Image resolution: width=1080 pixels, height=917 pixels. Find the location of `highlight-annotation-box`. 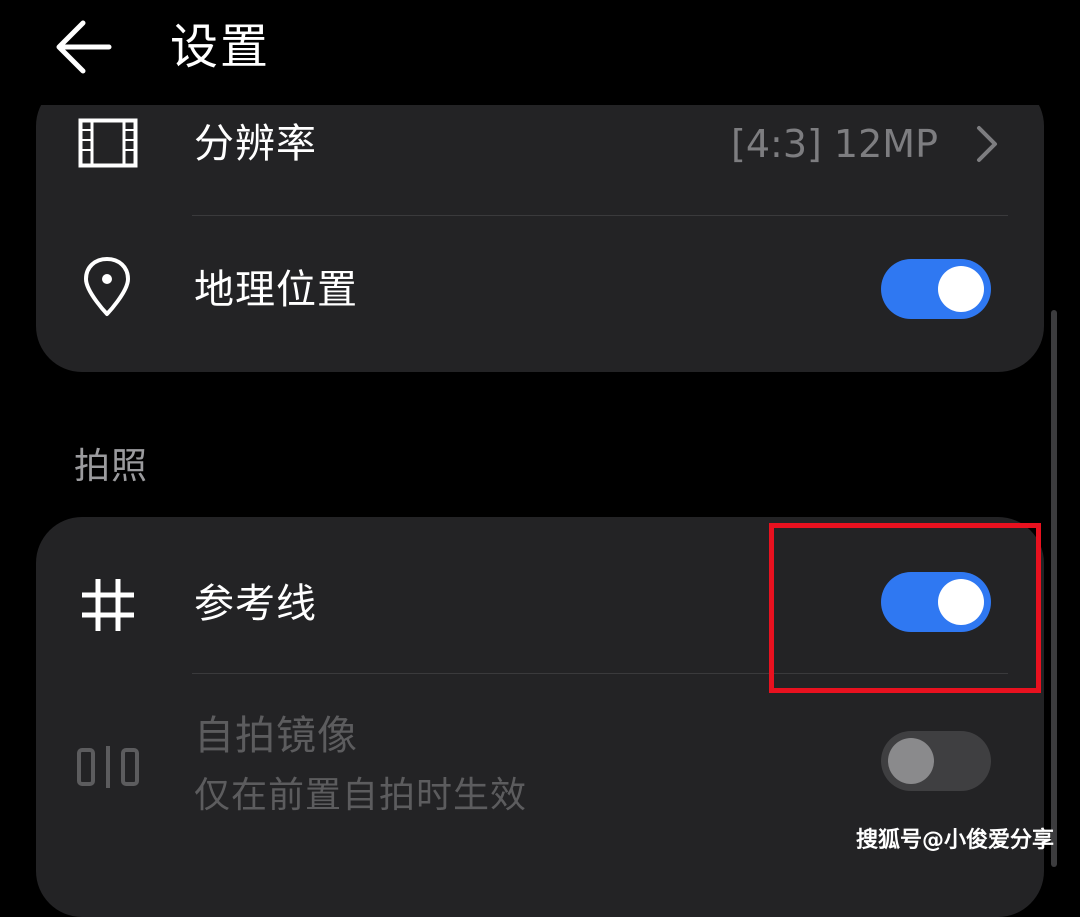

highlight-annotation-box is located at coordinates (905, 608).